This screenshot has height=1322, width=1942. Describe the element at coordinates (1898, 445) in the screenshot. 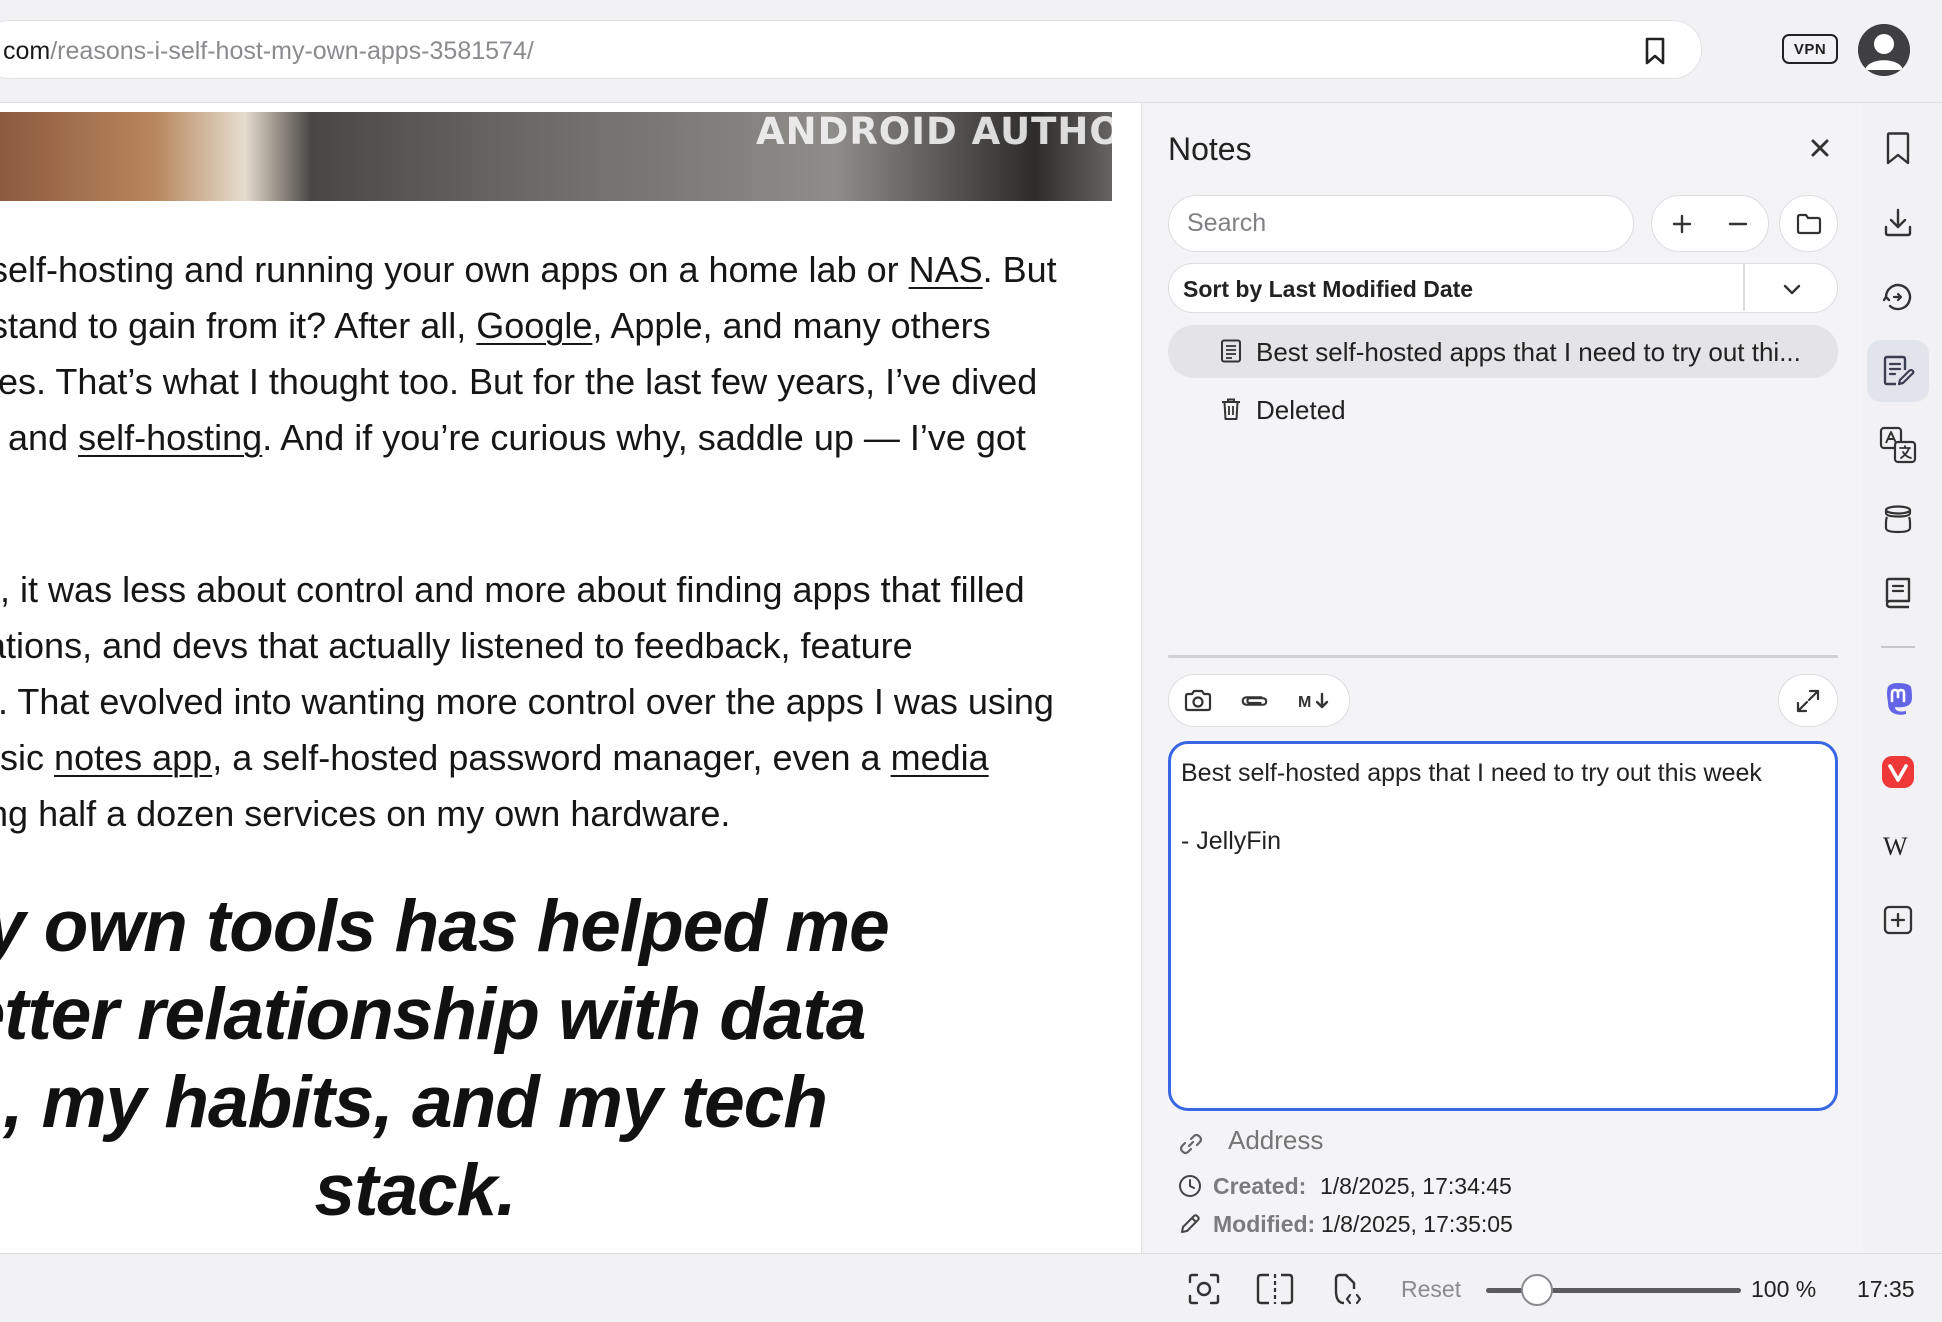

I see `translate-icon` at that location.